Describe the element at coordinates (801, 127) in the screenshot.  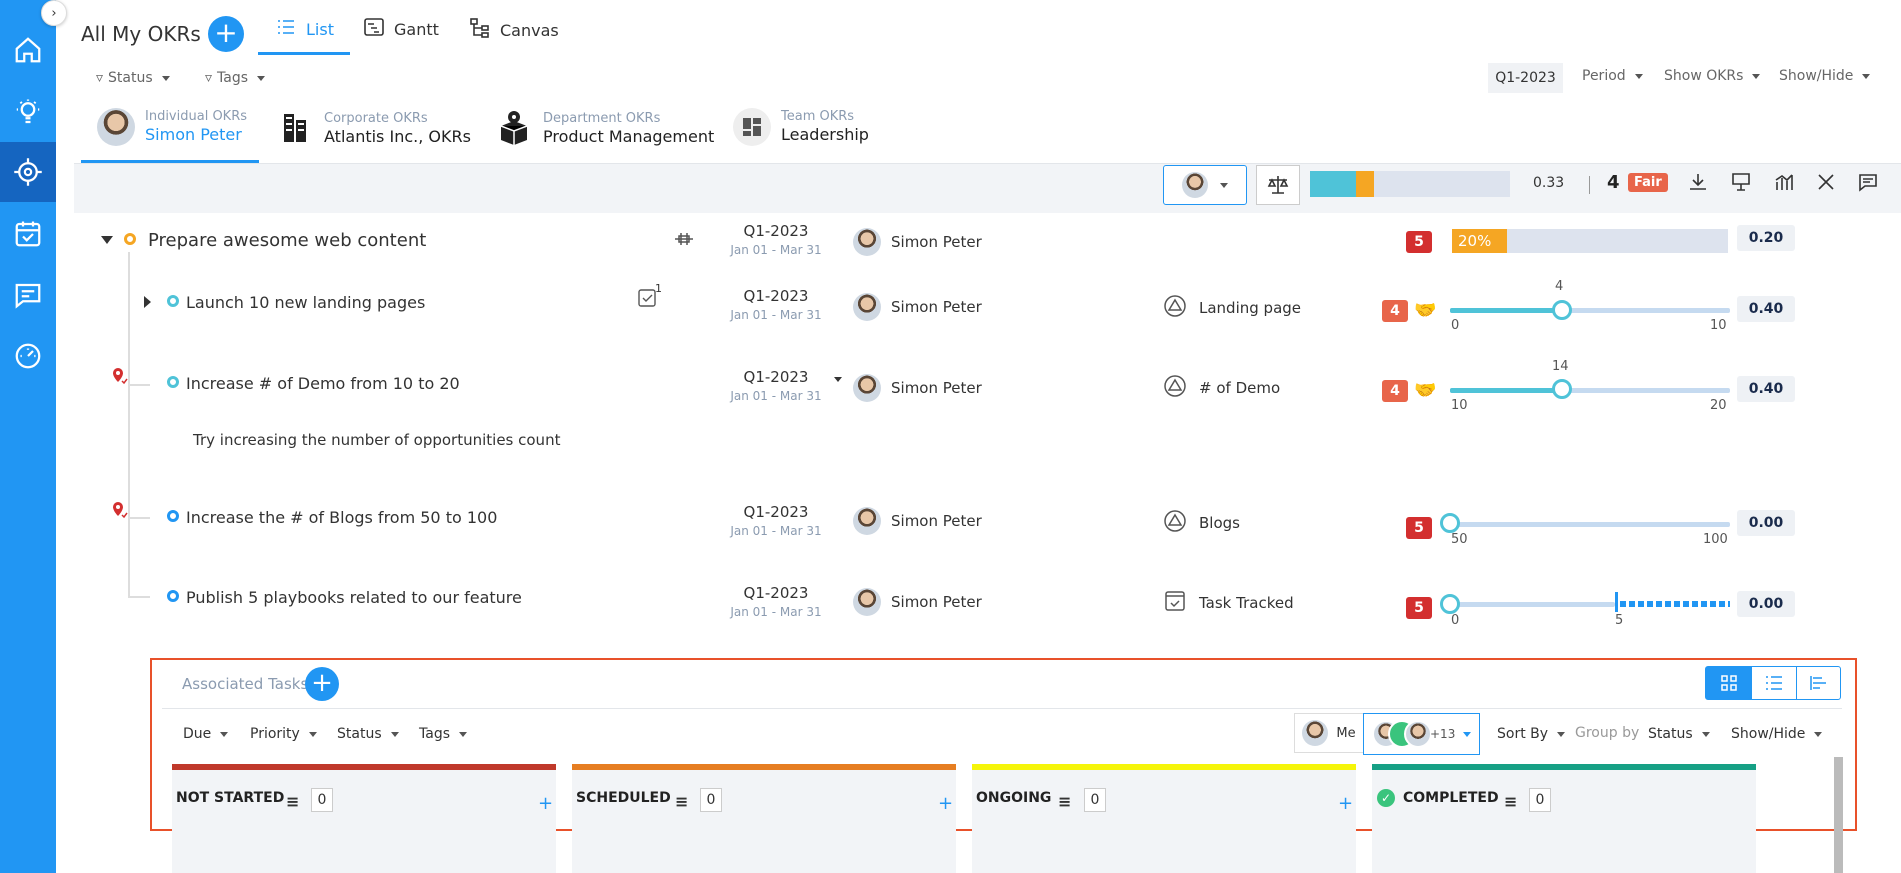
I see `tab-team-okrs: Team OKRs Leadership` at that location.